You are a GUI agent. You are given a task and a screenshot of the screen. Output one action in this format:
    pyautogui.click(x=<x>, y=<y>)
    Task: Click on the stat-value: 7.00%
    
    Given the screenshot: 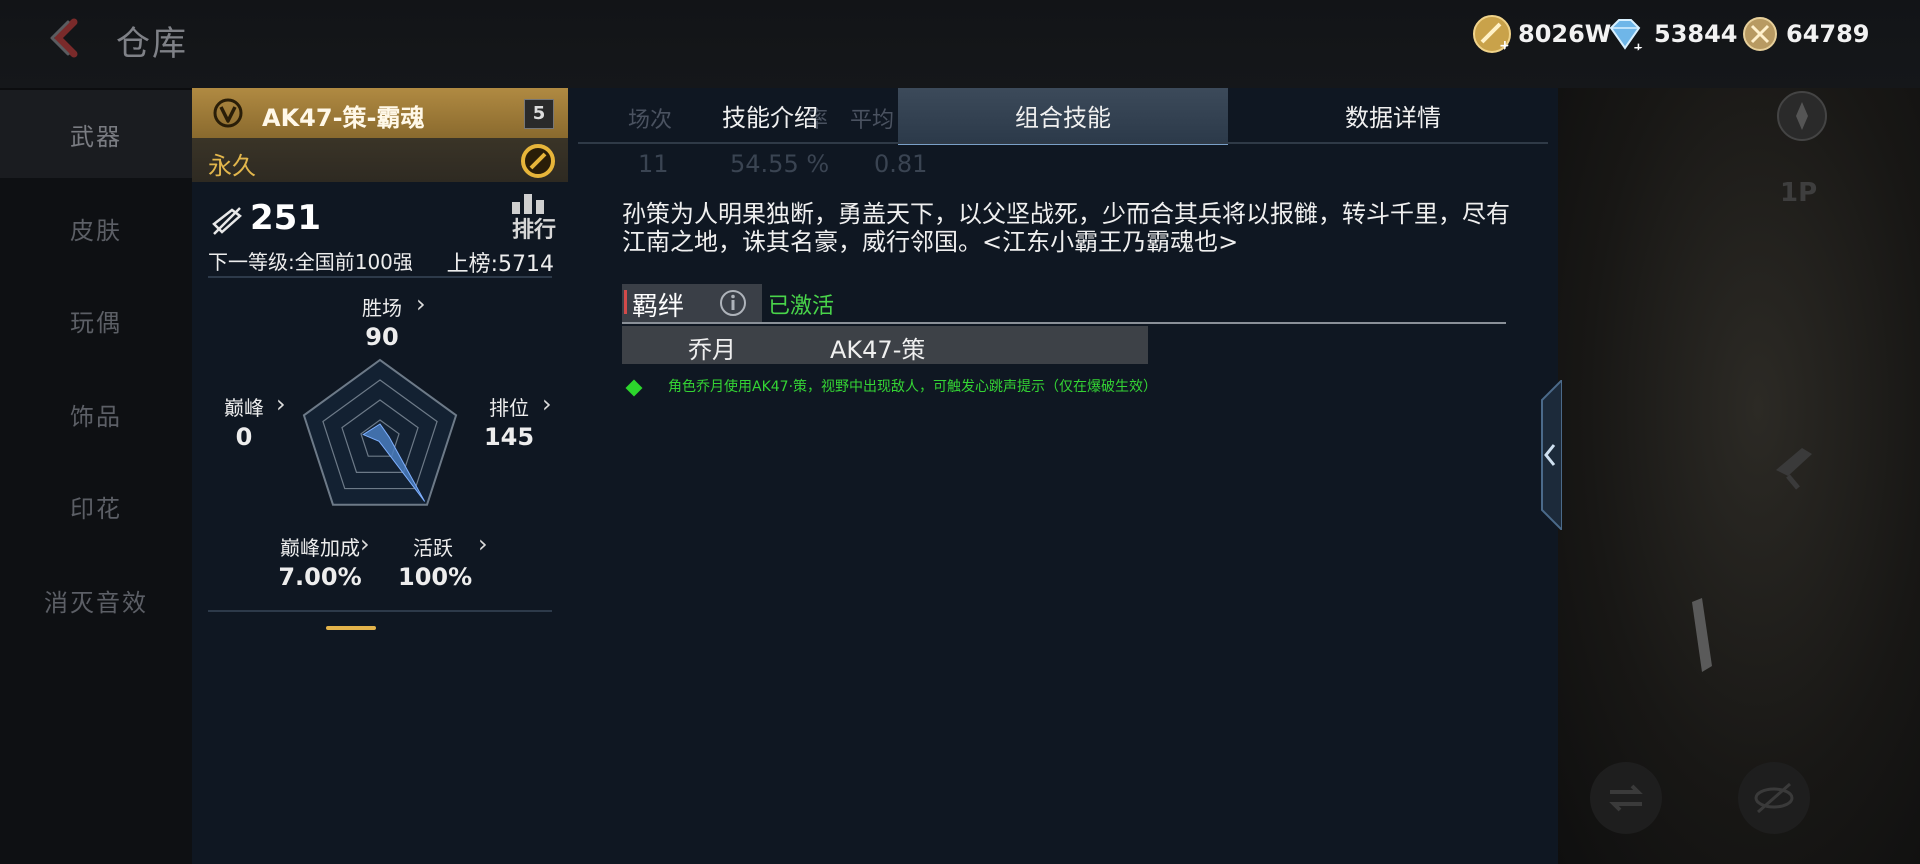 What is the action you would take?
    pyautogui.click(x=320, y=577)
    